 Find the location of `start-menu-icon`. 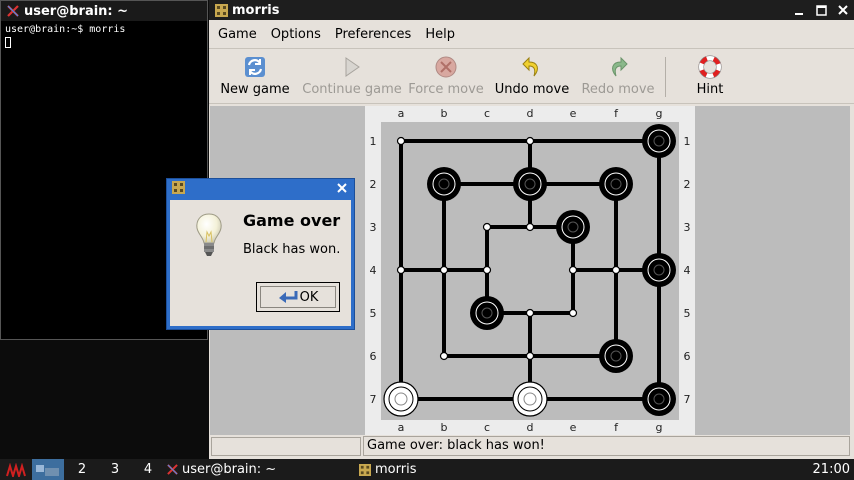

start-menu-icon is located at coordinates (17, 469).